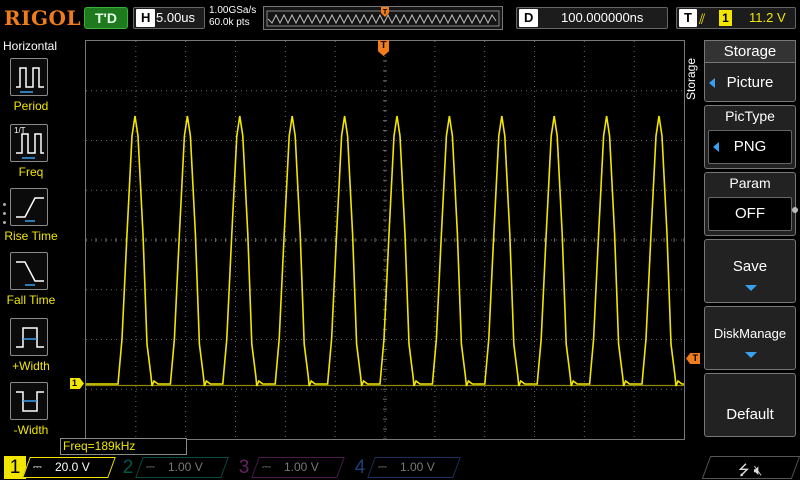  Describe the element at coordinates (29, 207) in the screenshot. I see `rise-time-icon` at that location.